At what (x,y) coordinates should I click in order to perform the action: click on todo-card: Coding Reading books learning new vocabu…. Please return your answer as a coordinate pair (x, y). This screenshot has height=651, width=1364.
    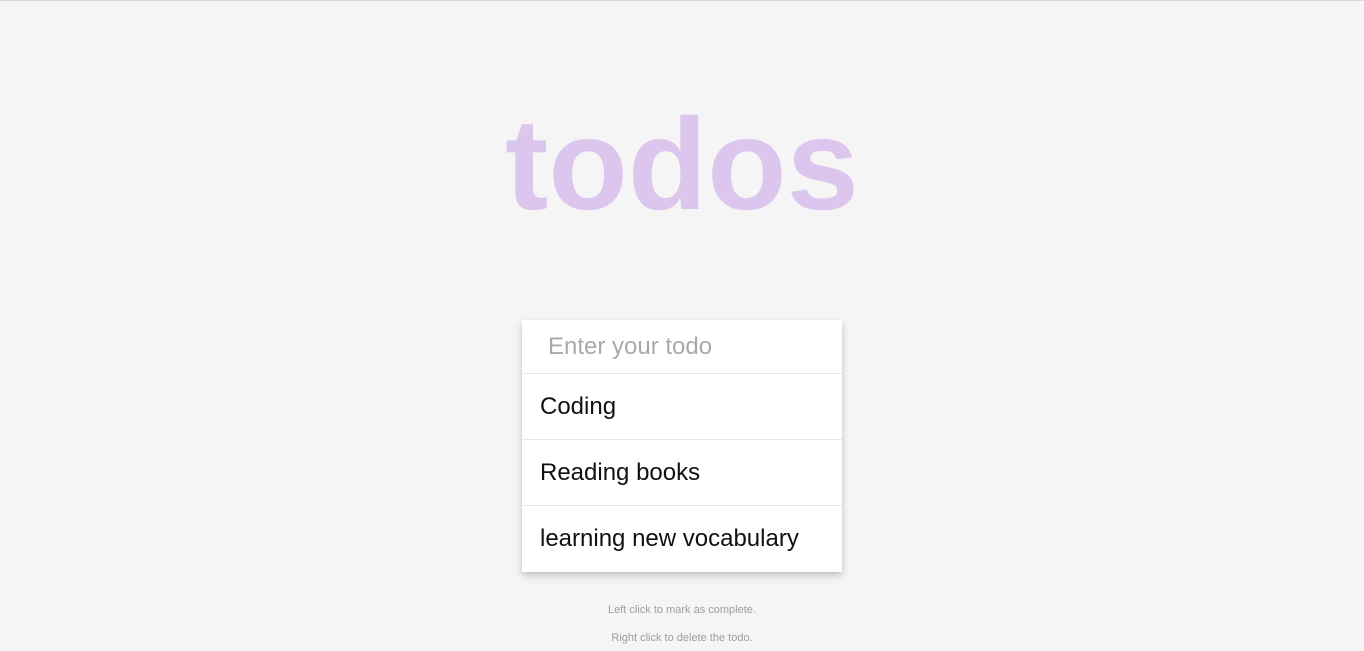
    Looking at the image, I should click on (682, 446).